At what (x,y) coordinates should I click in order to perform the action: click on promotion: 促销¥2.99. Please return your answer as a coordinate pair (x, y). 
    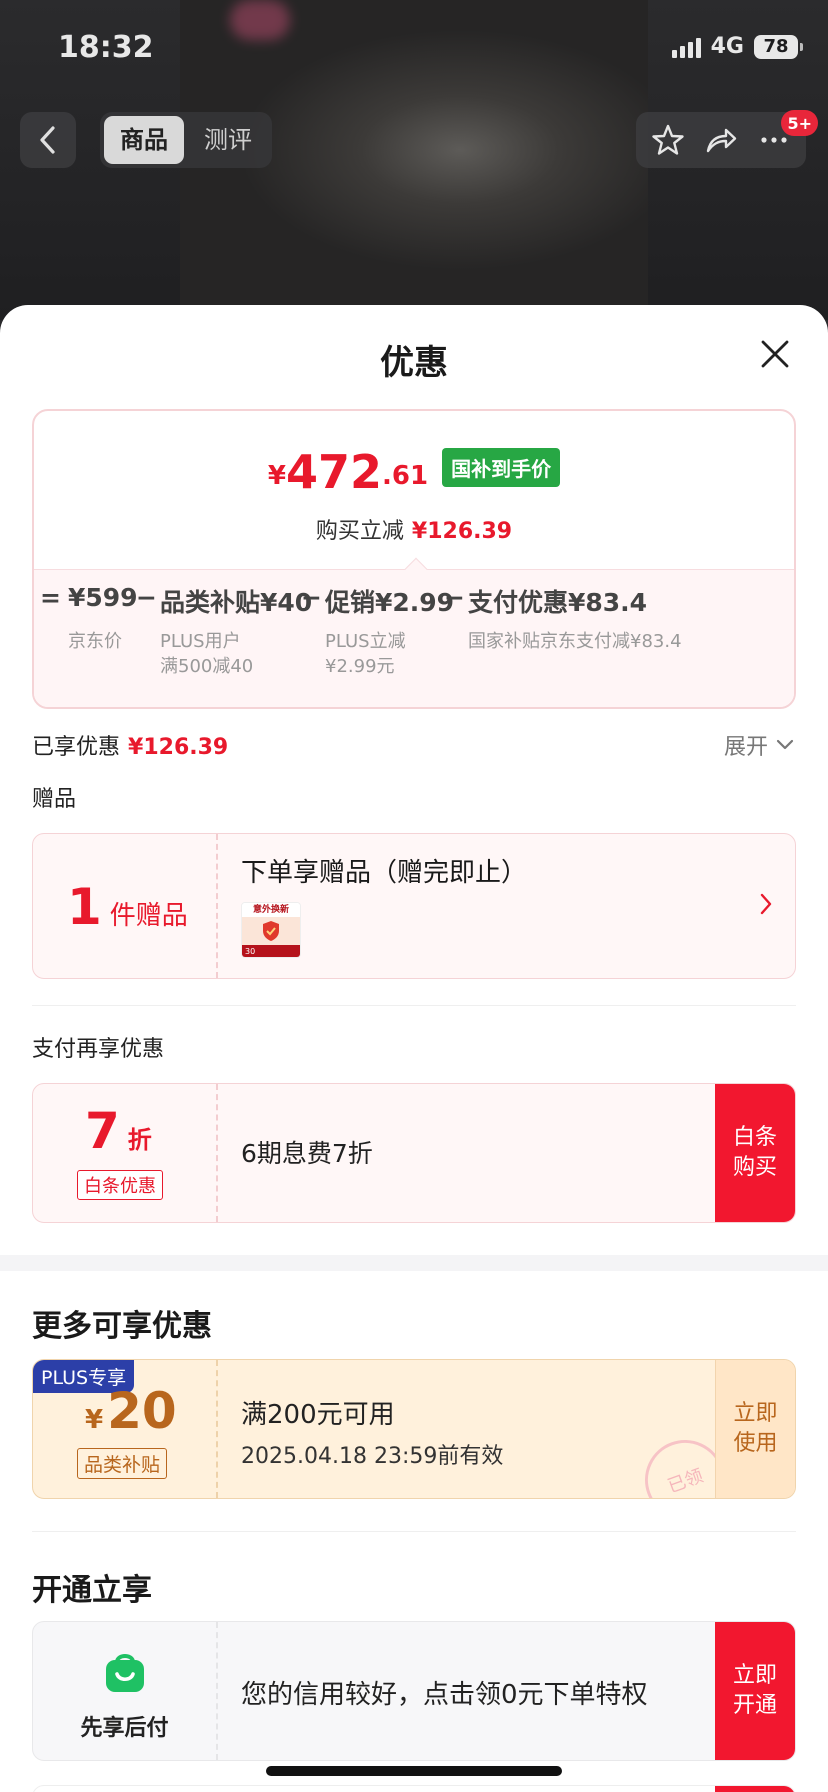
    Looking at the image, I should click on (390, 602).